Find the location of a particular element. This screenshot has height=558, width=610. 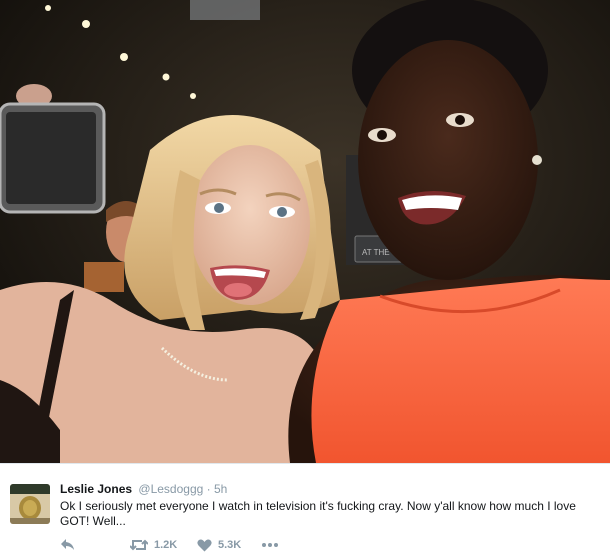

more-options-button is located at coordinates (270, 545).